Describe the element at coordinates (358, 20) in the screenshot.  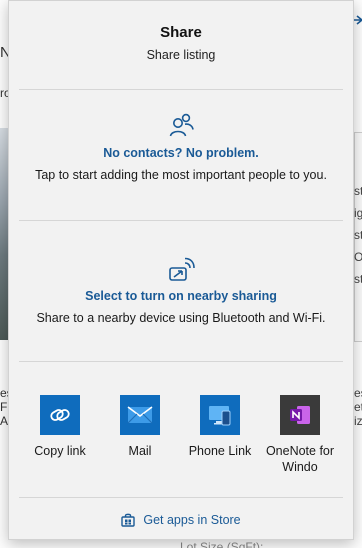
I see `bg-arrow-icon` at that location.